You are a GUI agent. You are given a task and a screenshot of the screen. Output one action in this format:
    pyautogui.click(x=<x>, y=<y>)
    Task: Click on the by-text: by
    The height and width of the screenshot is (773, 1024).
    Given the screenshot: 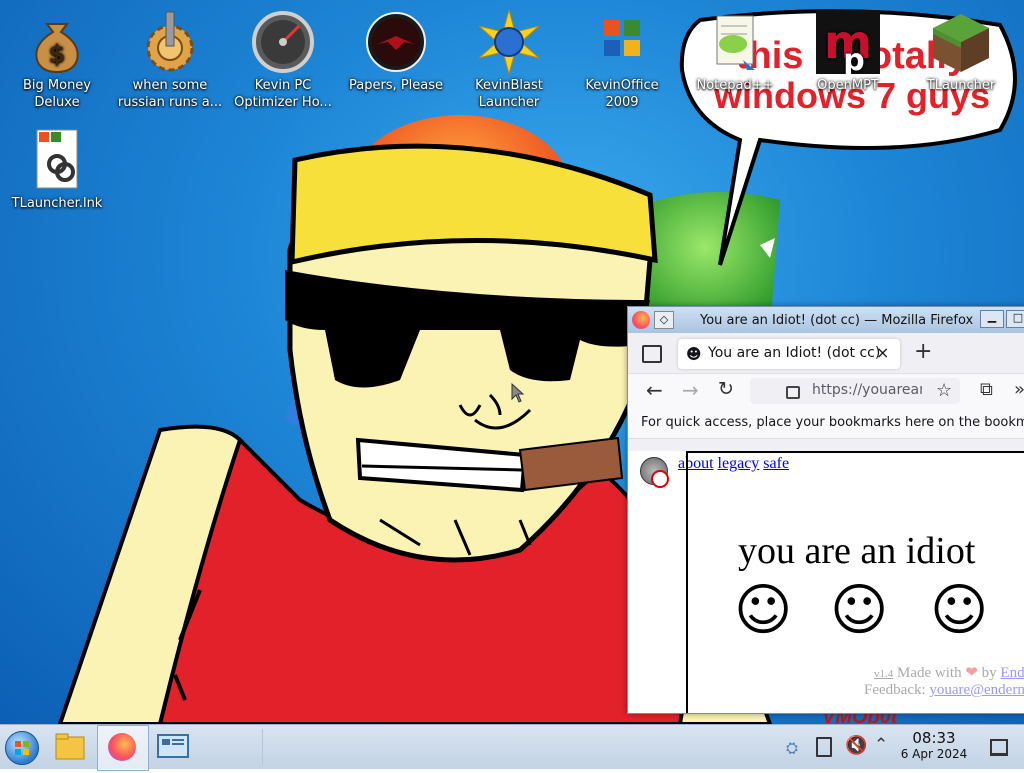 What is the action you would take?
    pyautogui.click(x=989, y=673)
    